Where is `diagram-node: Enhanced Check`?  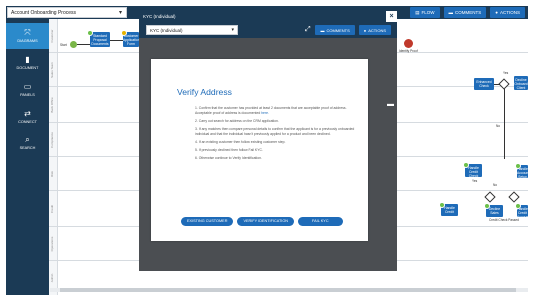
diagram-node: Enhanced Check is located at coordinates (484, 84).